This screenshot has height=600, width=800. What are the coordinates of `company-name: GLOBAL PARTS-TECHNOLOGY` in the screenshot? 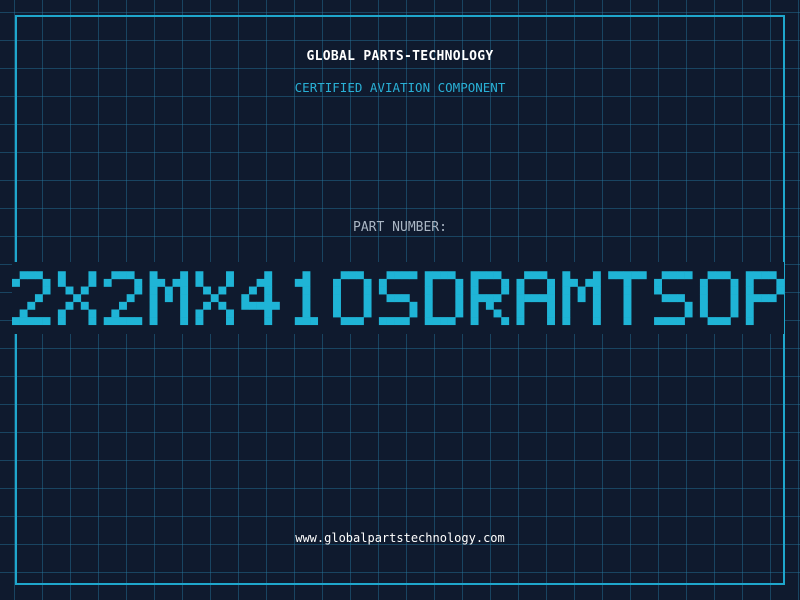 It's located at (400, 56).